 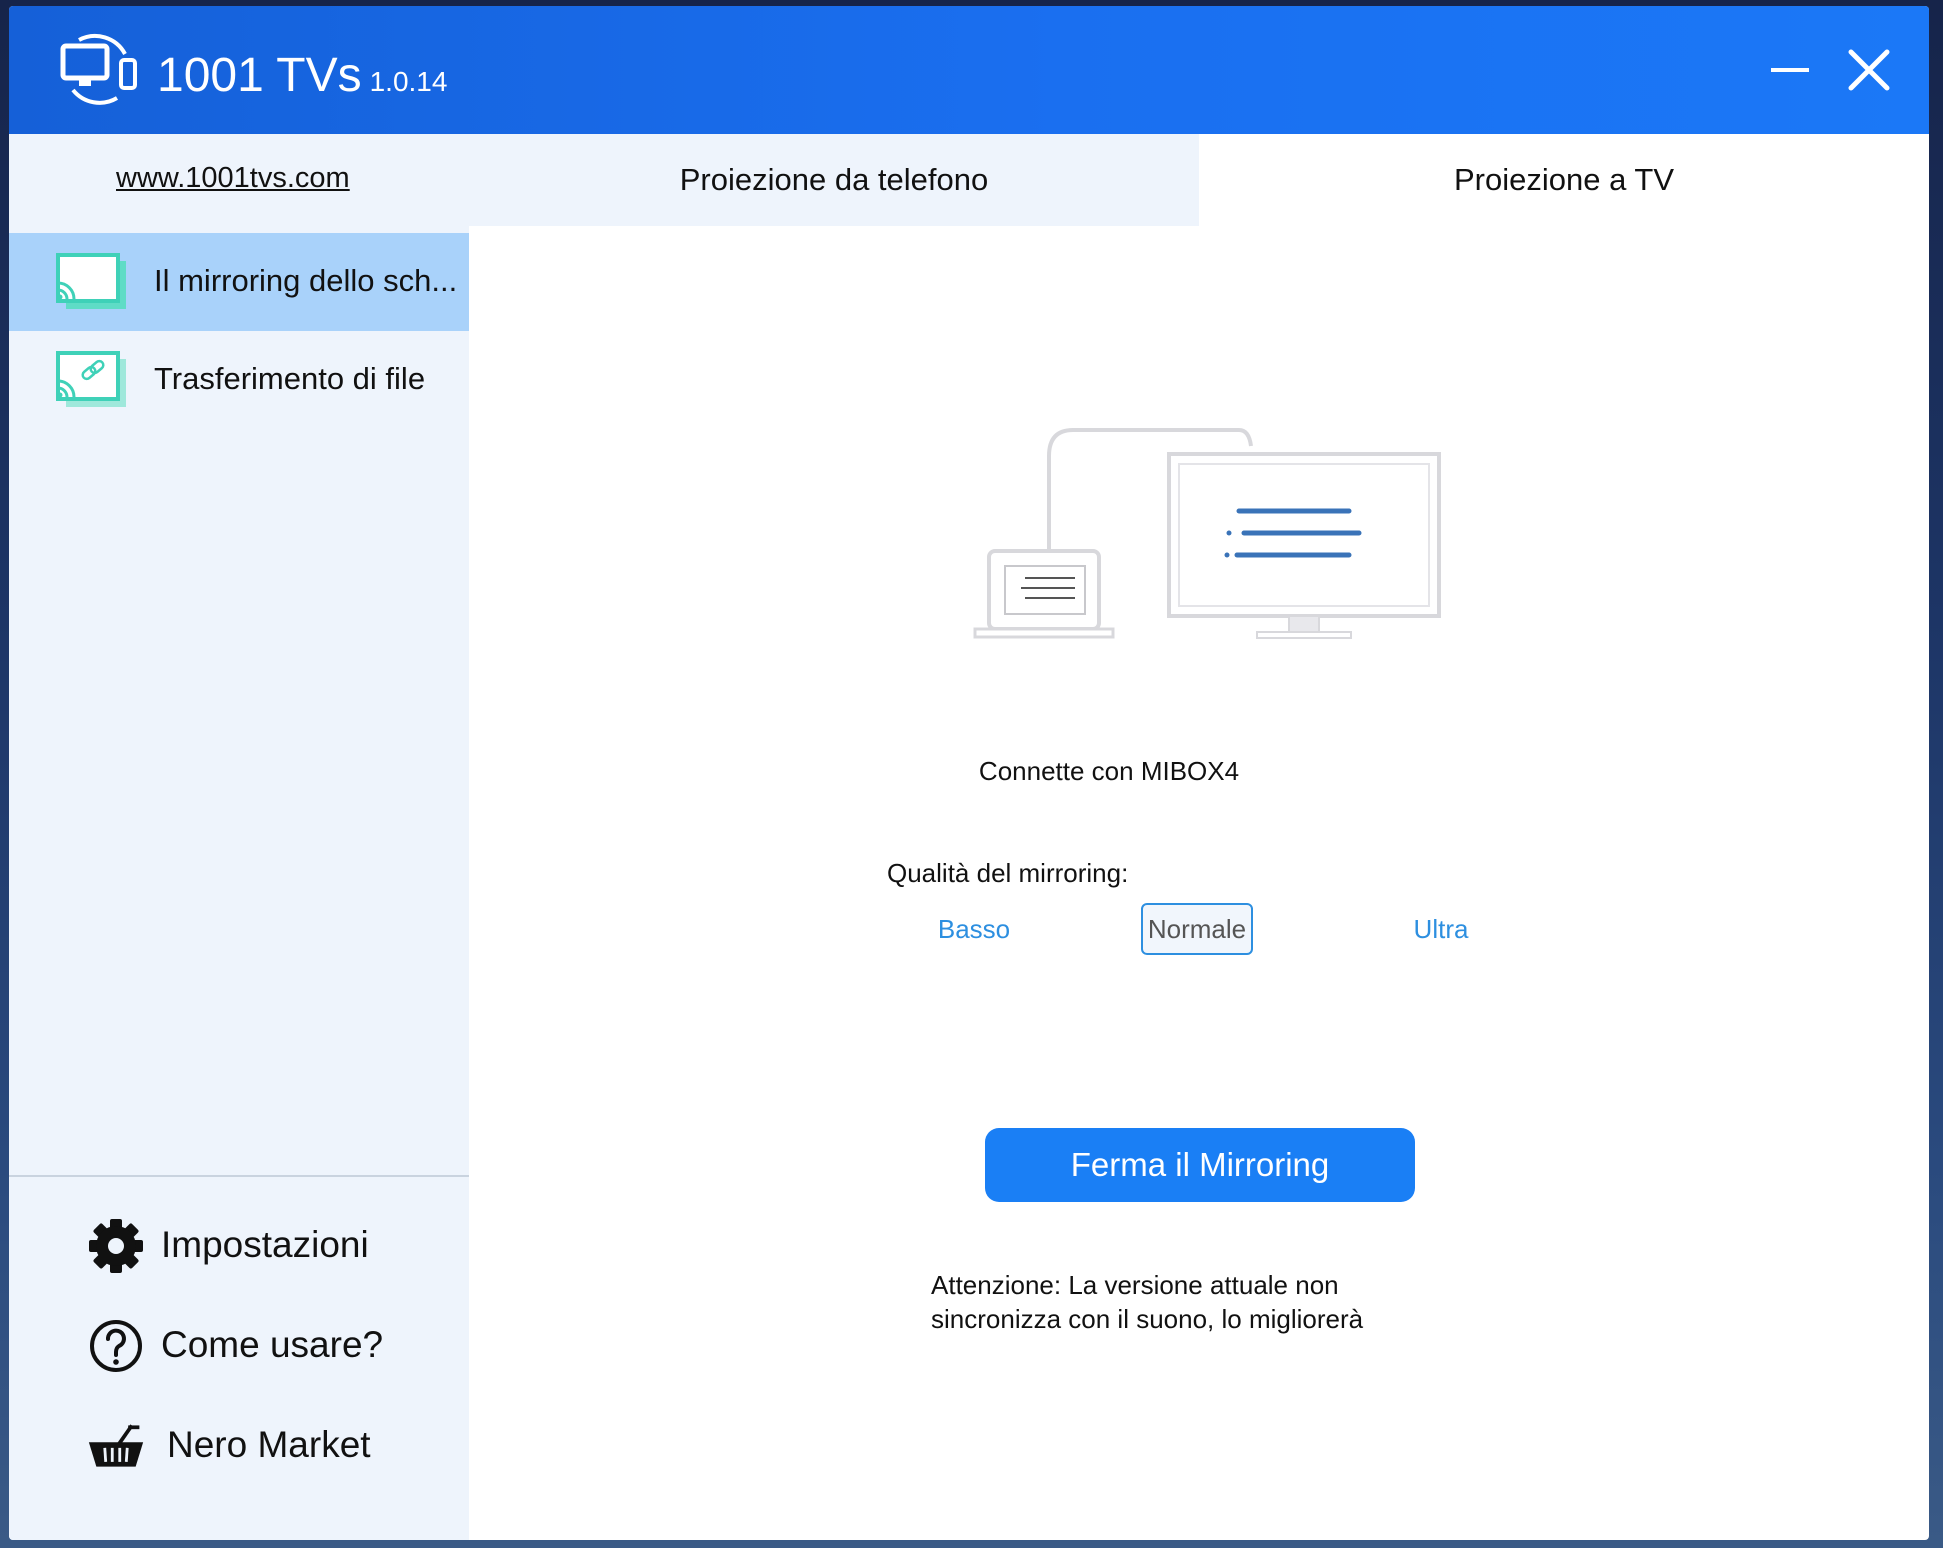 I want to click on quality-option-low: Basso, so click(x=974, y=929).